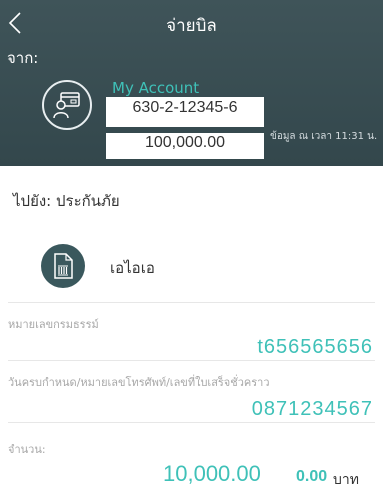 The width and height of the screenshot is (383, 493). What do you see at coordinates (324, 136) in the screenshot?
I see `balance-timestamp: ข้อมูล ณ เวลา 11:31 น.` at bounding box center [324, 136].